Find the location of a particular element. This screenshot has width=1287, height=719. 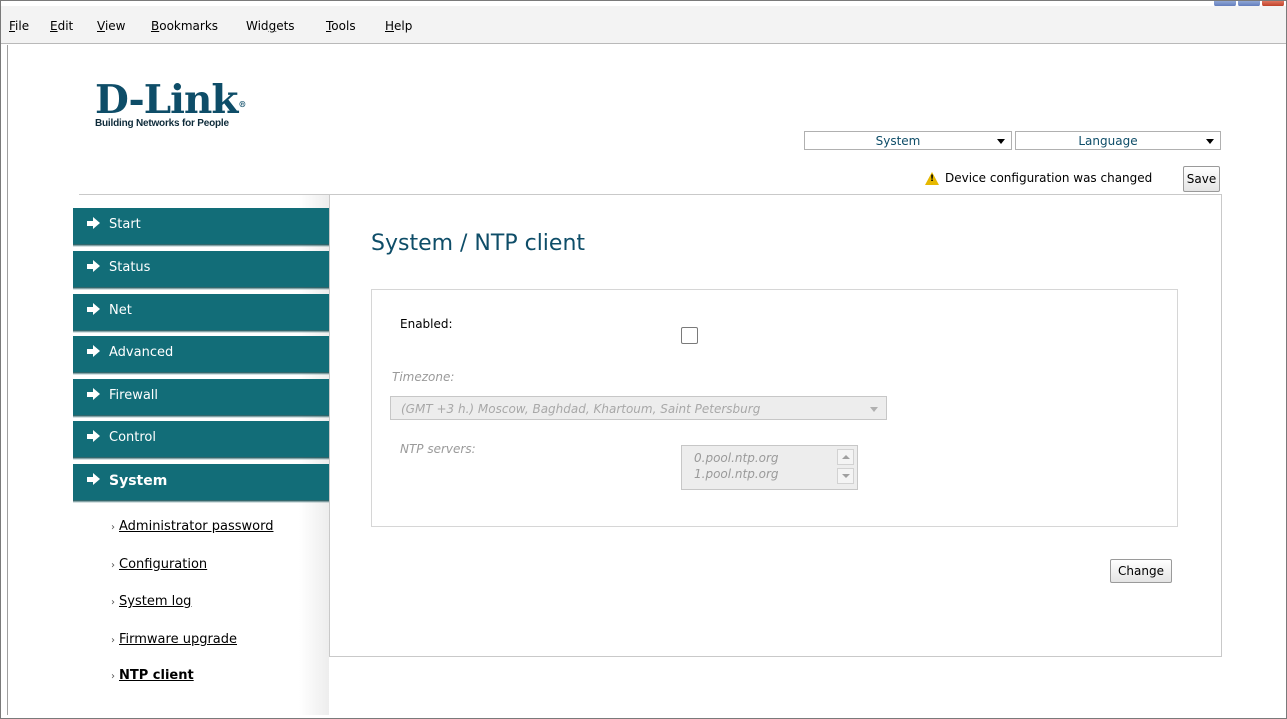

subitem-administrator-password: › Administrator password is located at coordinates (192, 526).